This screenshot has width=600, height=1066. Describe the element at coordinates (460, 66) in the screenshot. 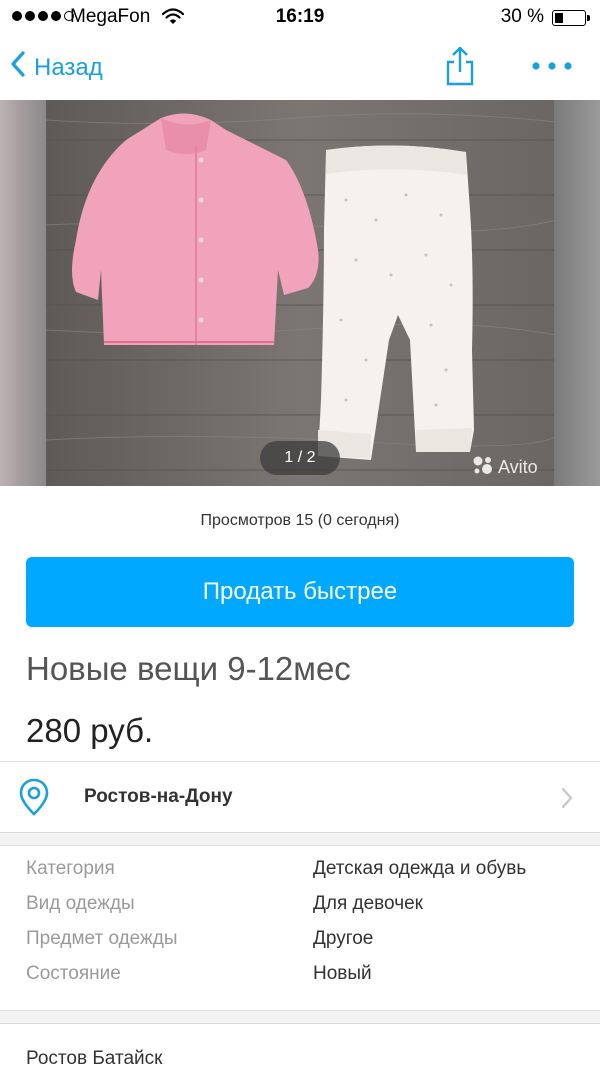

I see `share-button` at that location.